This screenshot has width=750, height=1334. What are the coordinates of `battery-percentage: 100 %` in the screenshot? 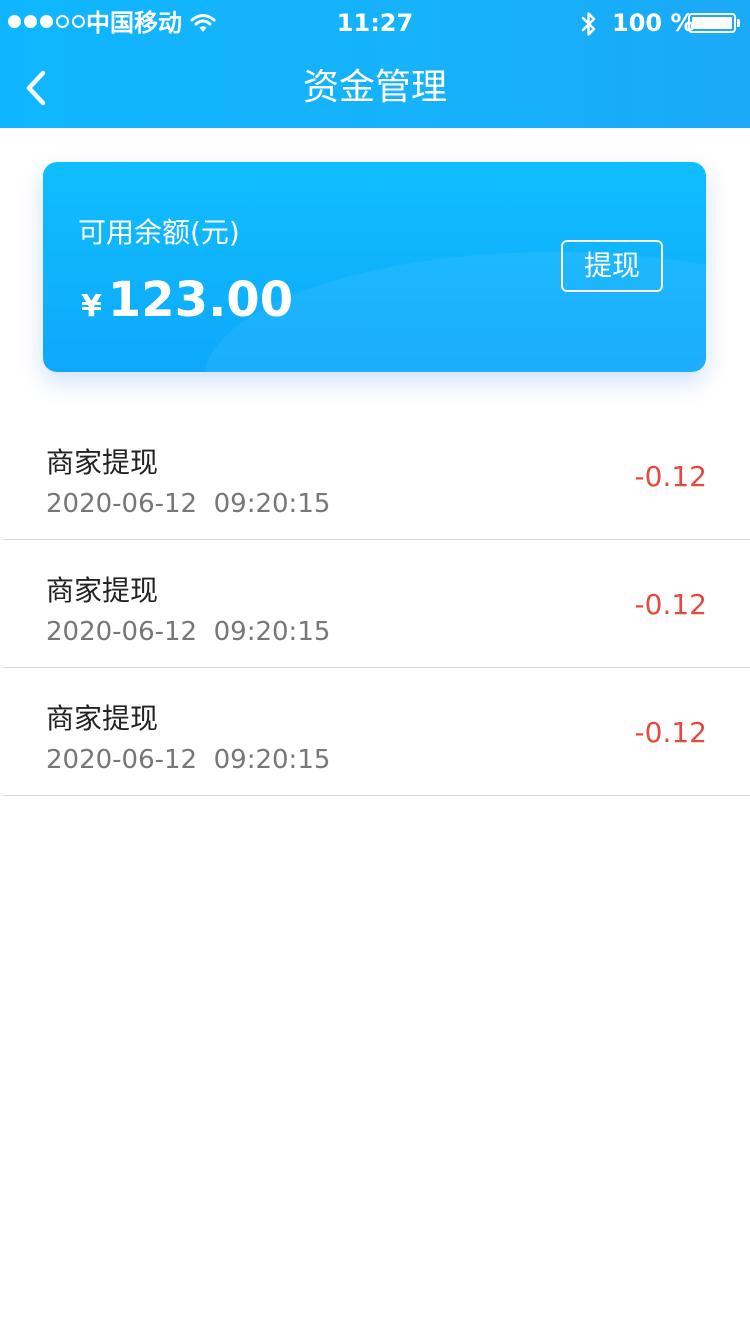 It's located at (653, 23).